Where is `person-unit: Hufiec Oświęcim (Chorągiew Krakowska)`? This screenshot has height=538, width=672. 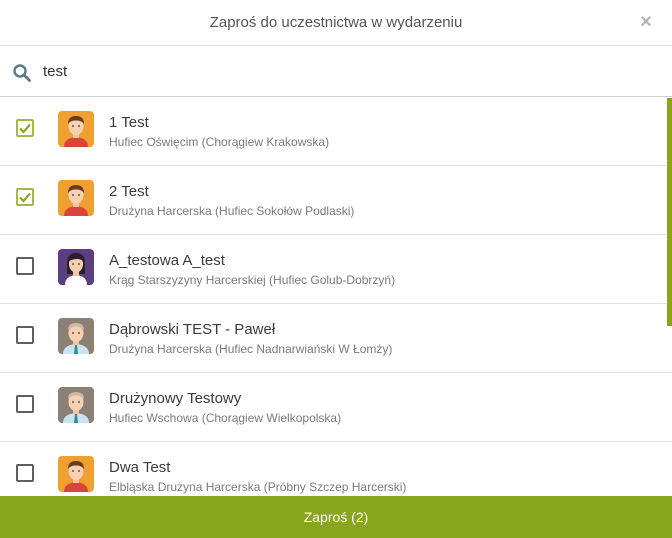 person-unit: Hufiec Oświęcim (Chorągiew Krakowska) is located at coordinates (219, 142).